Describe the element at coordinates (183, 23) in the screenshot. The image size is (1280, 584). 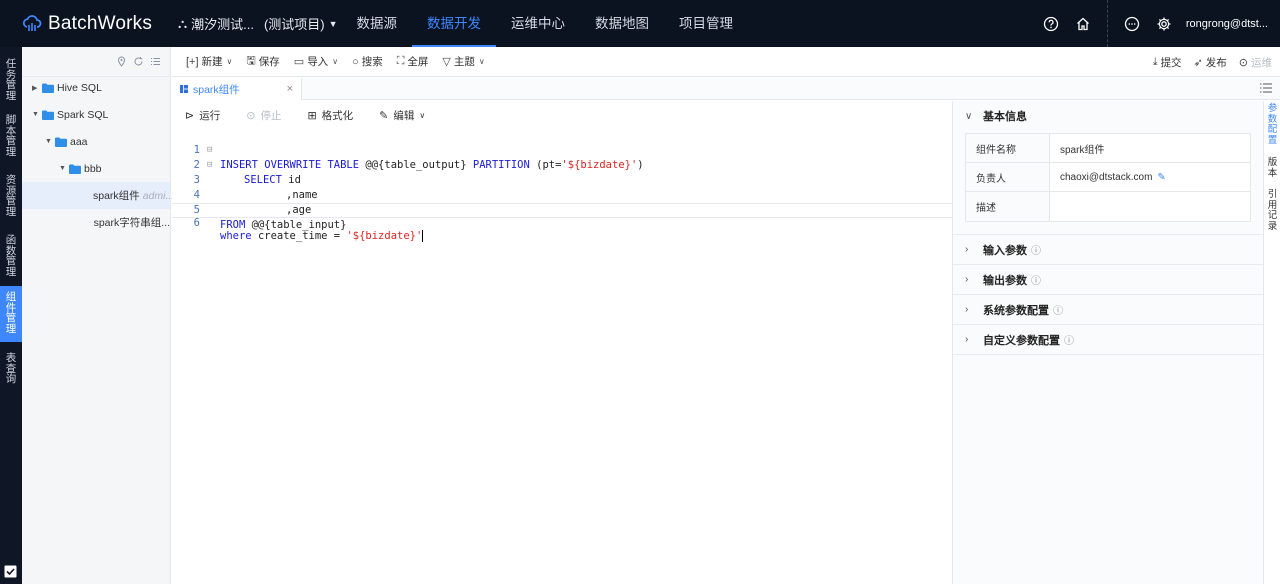
I see `project-icon: ⛬` at that location.